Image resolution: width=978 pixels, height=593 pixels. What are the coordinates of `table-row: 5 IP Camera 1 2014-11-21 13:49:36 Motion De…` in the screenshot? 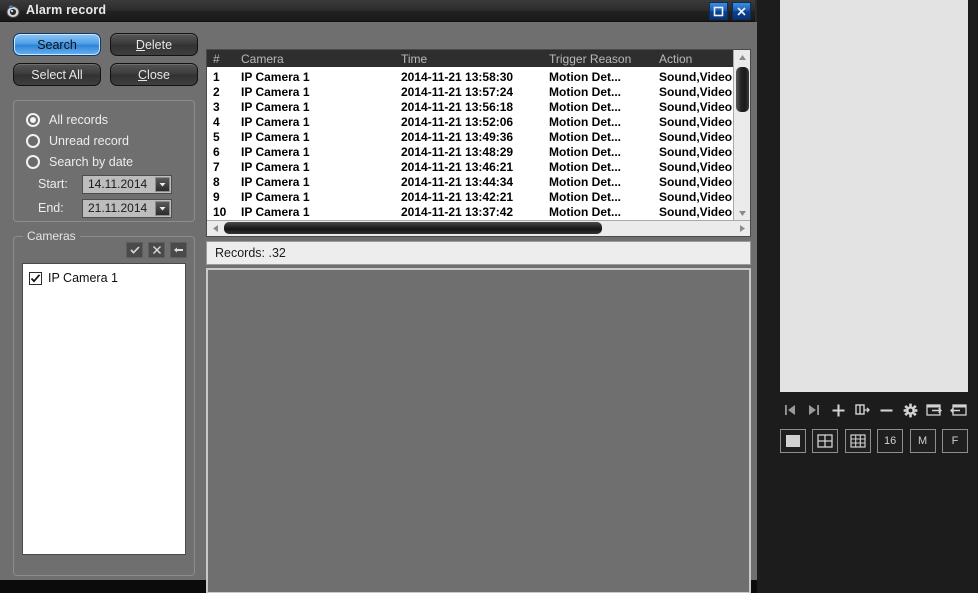 It's located at (478, 136).